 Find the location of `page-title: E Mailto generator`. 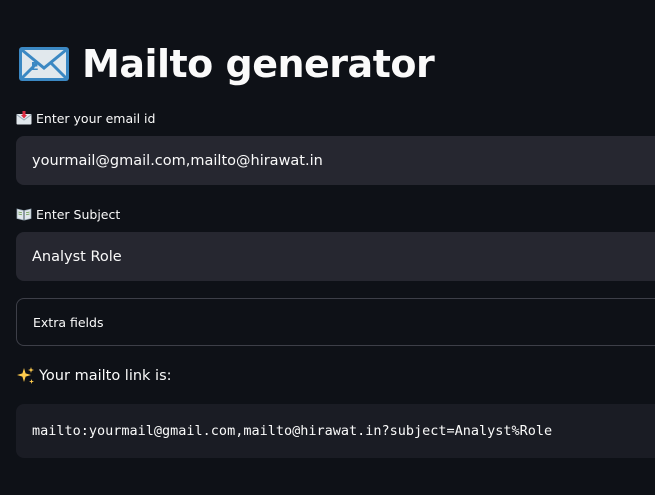

page-title: E Mailto generator is located at coordinates (225, 64).